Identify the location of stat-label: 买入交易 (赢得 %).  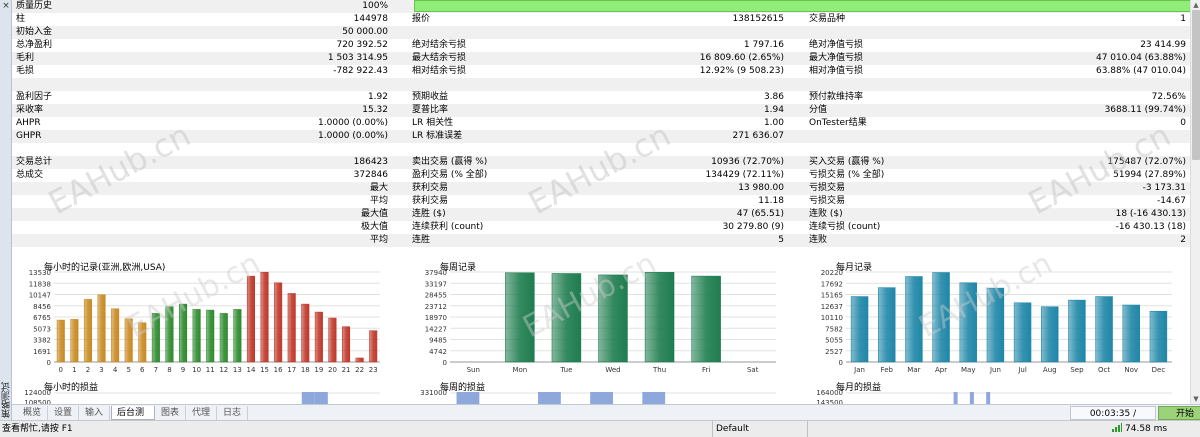
(847, 162).